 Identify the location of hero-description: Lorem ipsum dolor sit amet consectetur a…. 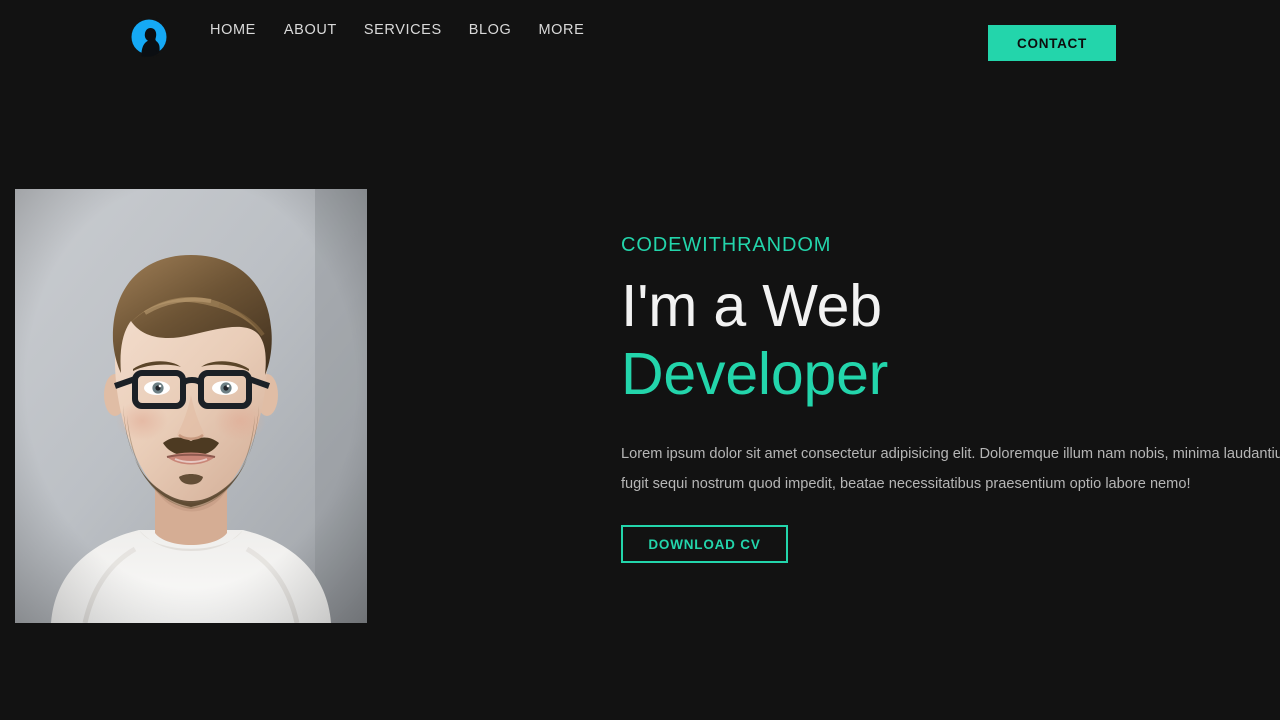
(950, 469).